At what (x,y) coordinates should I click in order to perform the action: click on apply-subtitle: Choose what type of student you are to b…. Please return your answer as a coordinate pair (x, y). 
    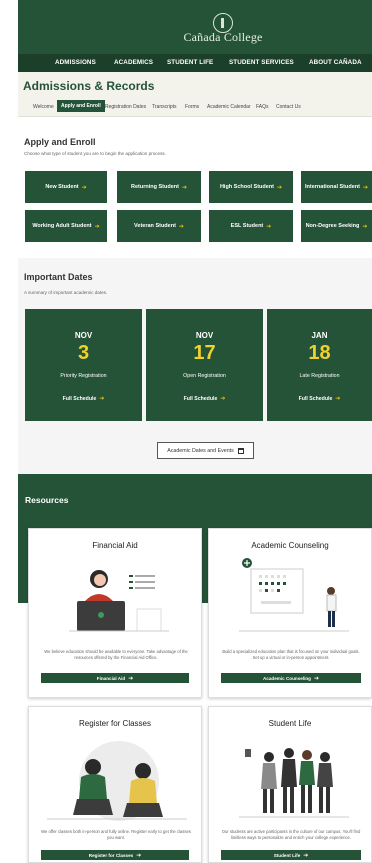
    Looking at the image, I should click on (95, 153).